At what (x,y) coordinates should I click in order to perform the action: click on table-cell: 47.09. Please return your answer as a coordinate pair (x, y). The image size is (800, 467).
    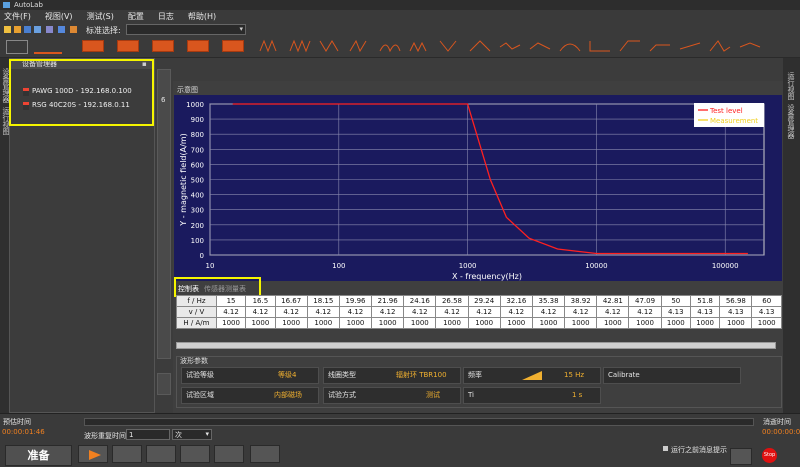
    Looking at the image, I should click on (645, 301).